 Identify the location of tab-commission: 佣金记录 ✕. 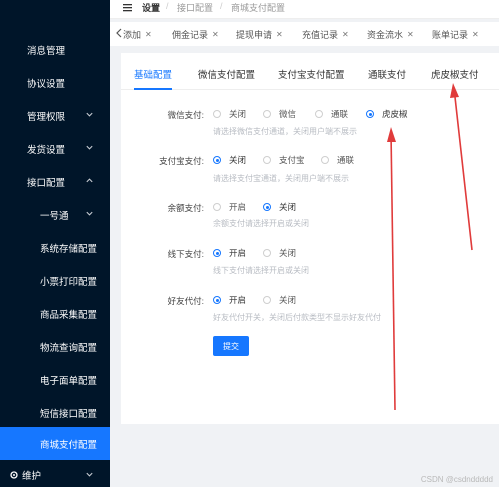
(195, 34).